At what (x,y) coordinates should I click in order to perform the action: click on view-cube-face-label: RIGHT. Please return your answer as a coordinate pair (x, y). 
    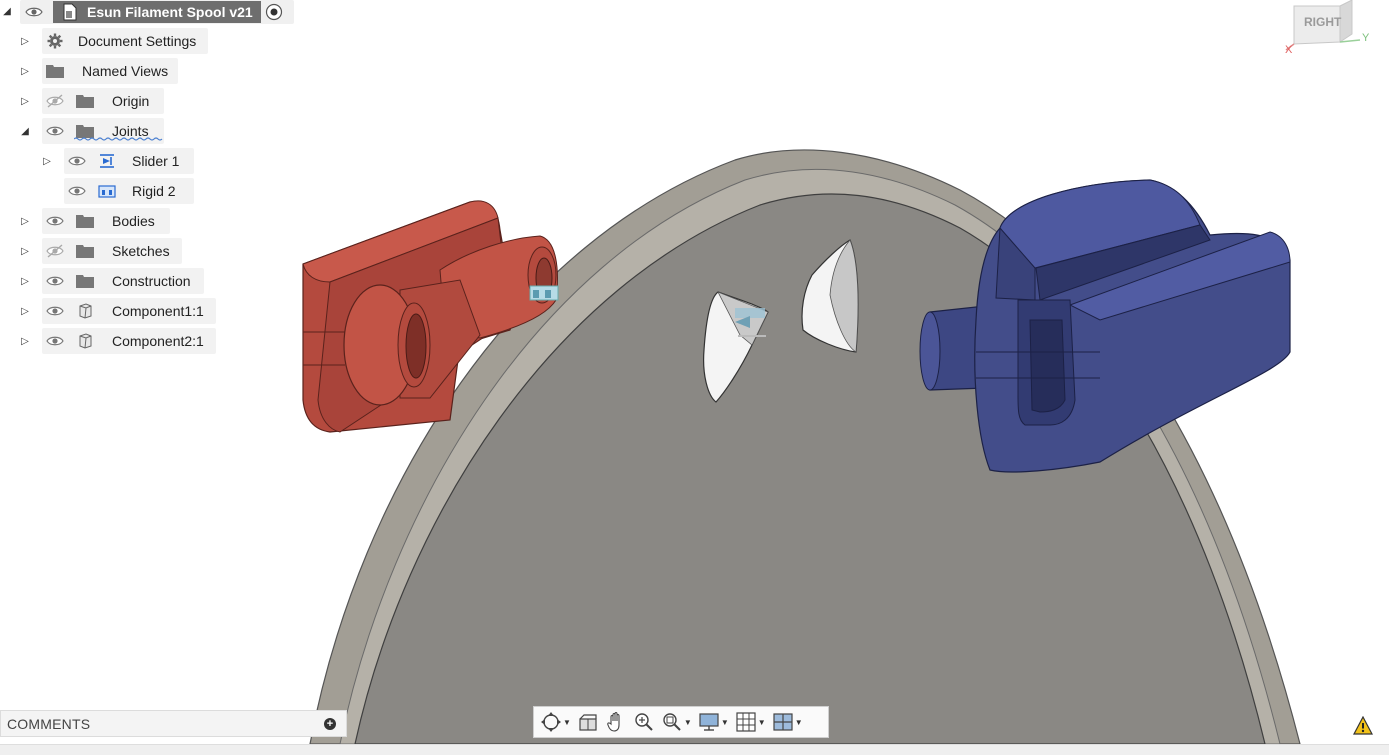
    Looking at the image, I should click on (1322, 22).